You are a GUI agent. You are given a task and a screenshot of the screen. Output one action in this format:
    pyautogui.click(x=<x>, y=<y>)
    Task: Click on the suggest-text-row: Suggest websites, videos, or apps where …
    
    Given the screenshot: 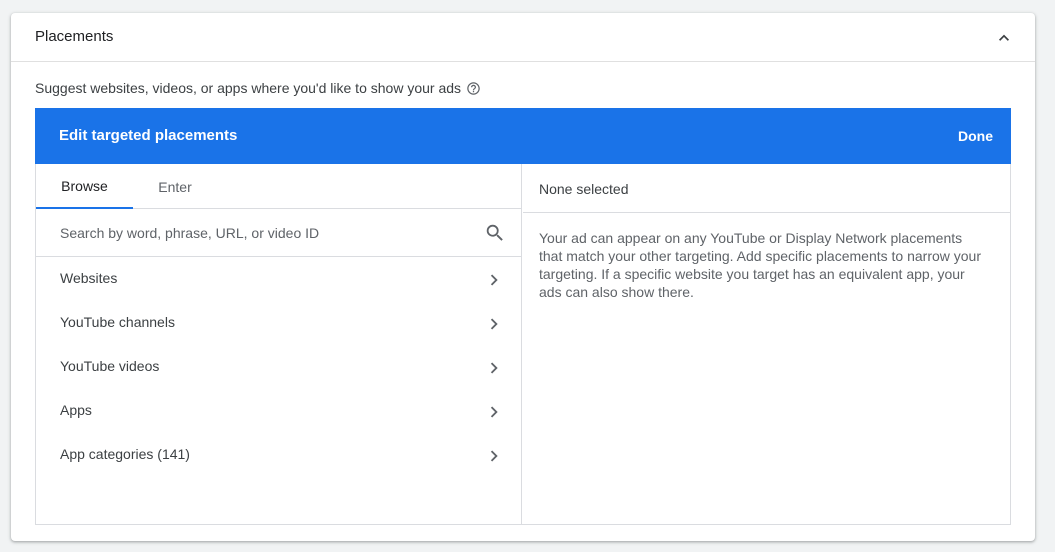 What is the action you would take?
    pyautogui.click(x=258, y=88)
    